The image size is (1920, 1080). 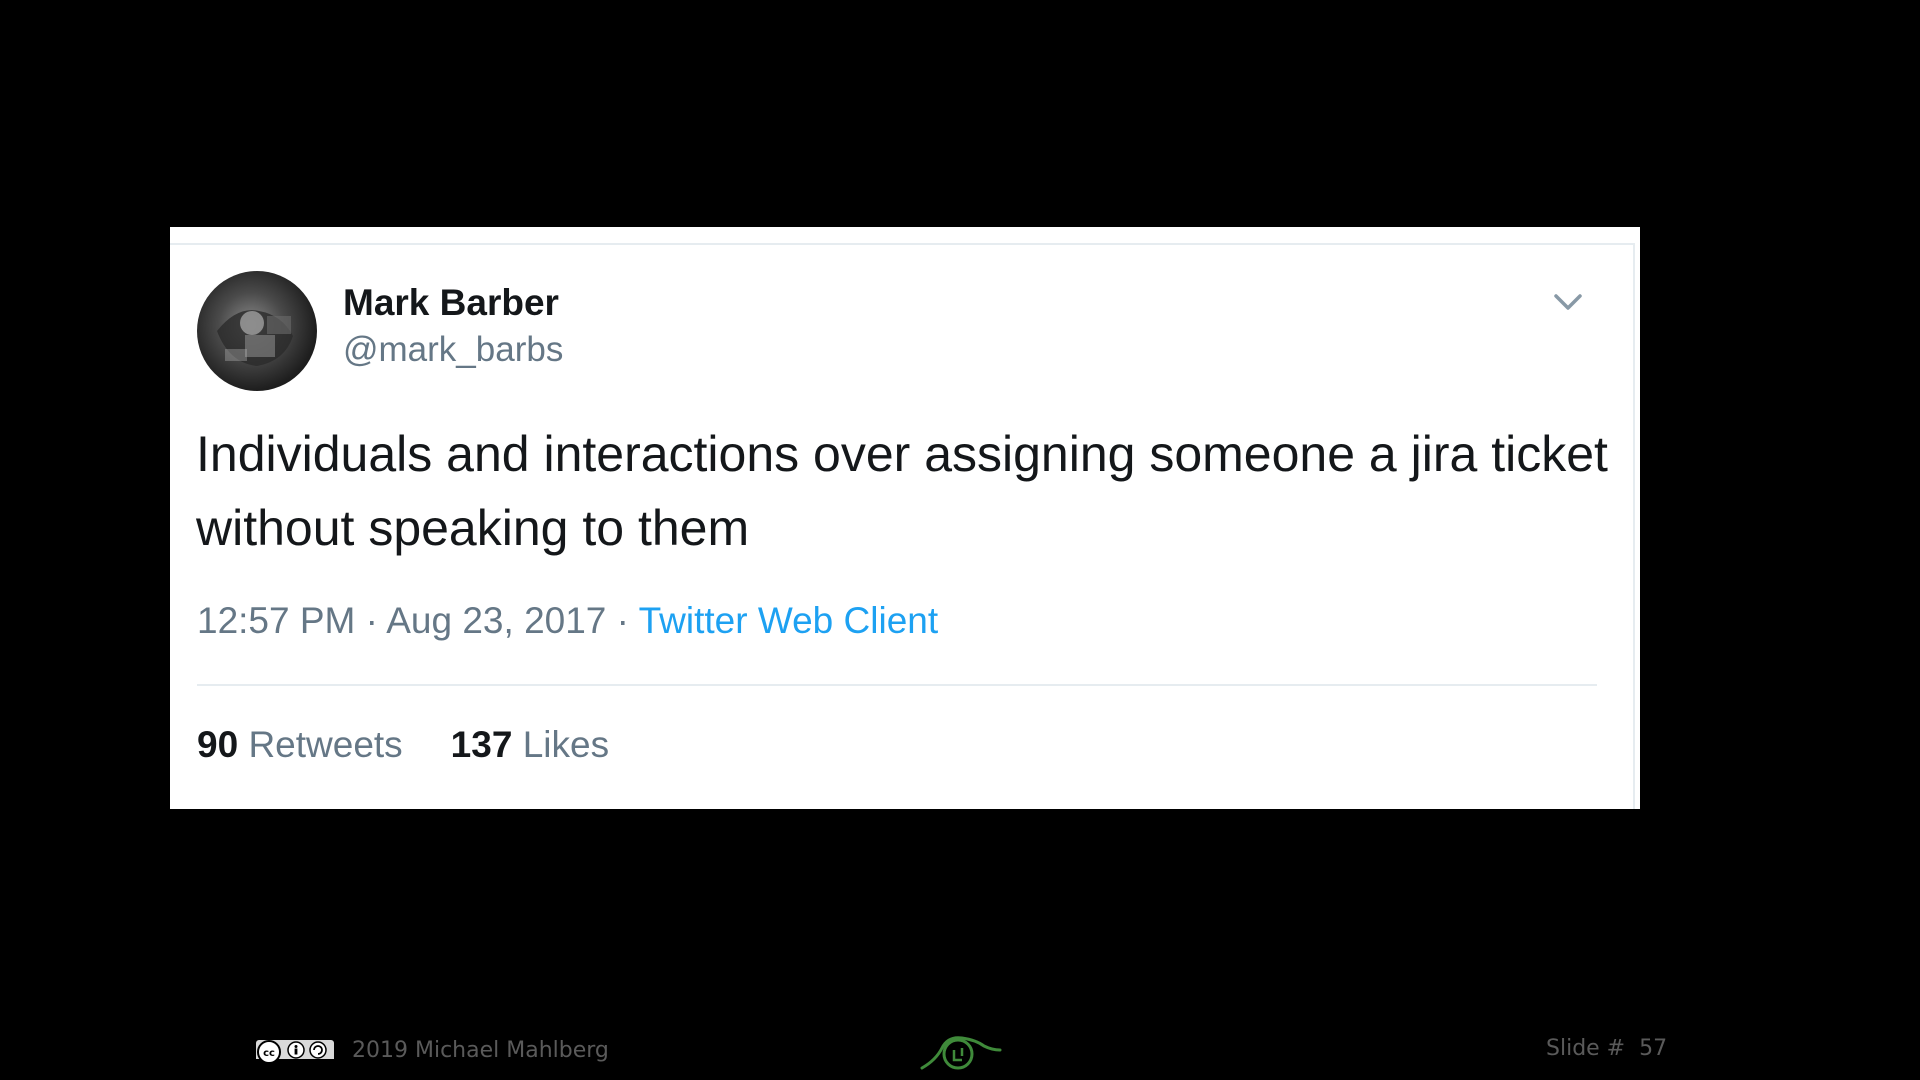 I want to click on card-border-top, so click(x=901, y=244).